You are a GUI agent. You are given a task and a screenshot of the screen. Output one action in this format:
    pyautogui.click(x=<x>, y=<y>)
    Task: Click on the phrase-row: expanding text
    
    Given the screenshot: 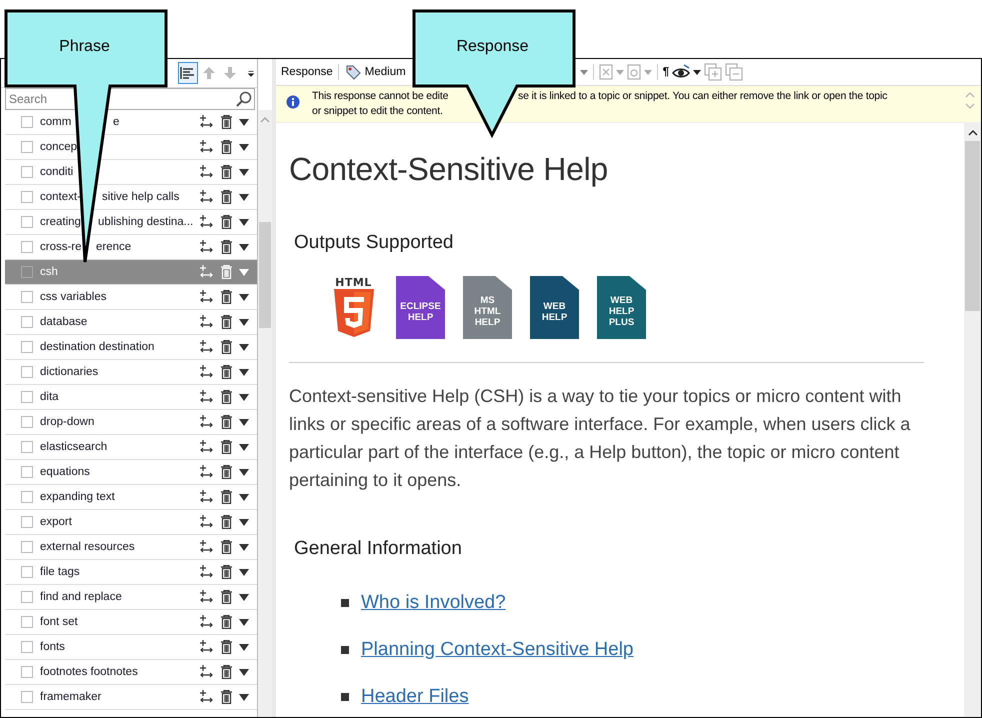 What is the action you would take?
    pyautogui.click(x=131, y=497)
    